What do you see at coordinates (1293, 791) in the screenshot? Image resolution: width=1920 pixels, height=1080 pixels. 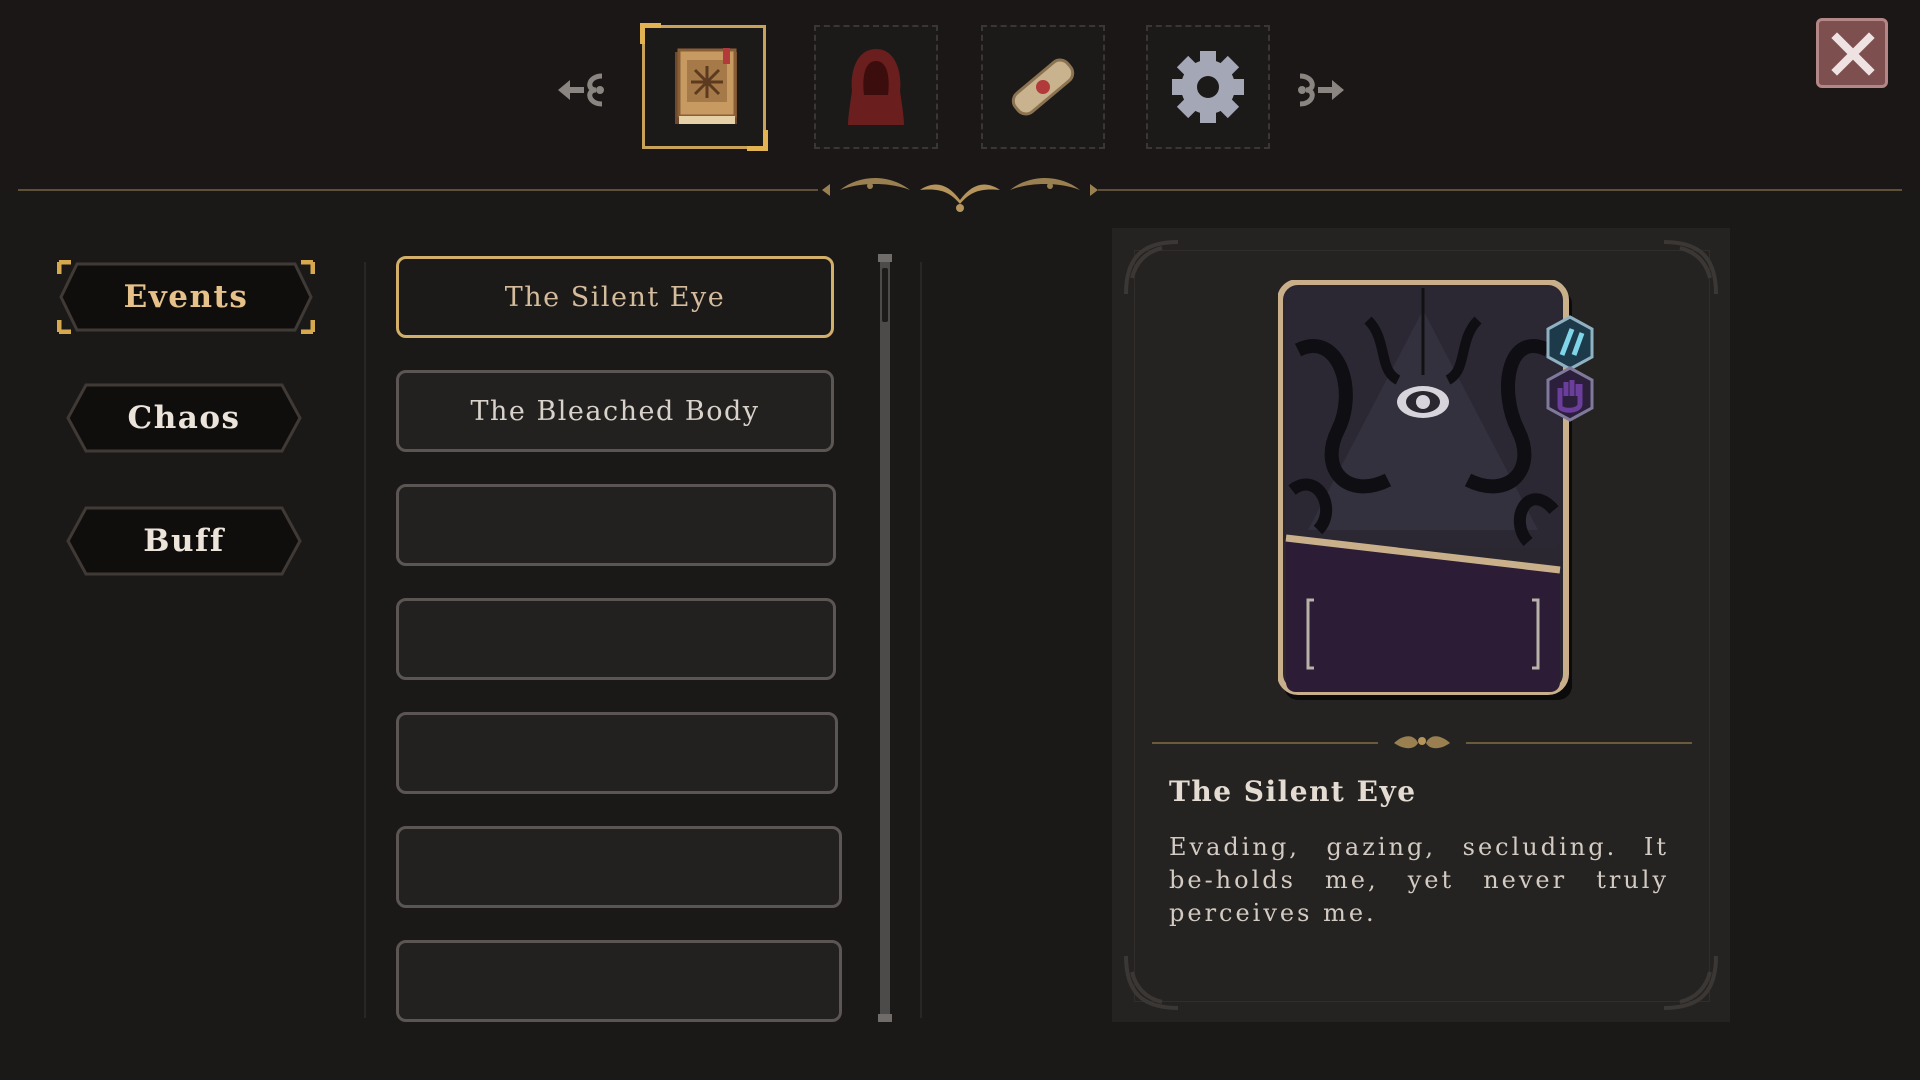 I see `detail-title: The Silent Eye` at bounding box center [1293, 791].